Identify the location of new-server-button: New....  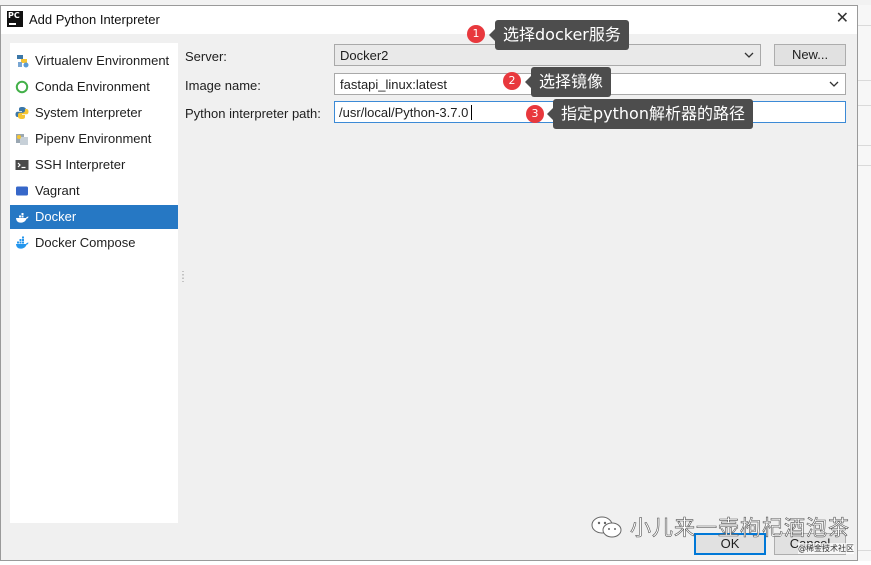
(810, 55).